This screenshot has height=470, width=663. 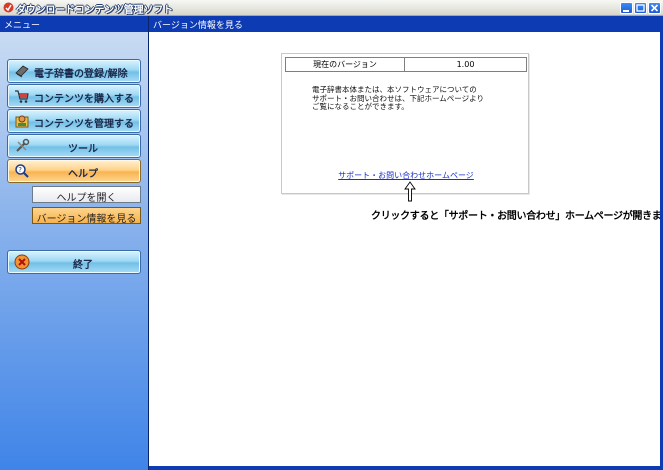 I want to click on menu-header: メニュー, so click(x=74, y=24).